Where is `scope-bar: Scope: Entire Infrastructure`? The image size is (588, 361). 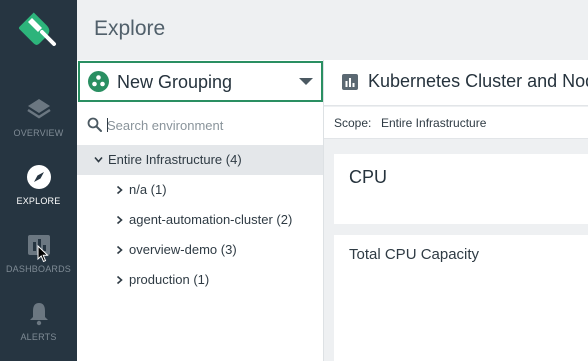 scope-bar: Scope: Entire Infrastructure is located at coordinates (456, 123).